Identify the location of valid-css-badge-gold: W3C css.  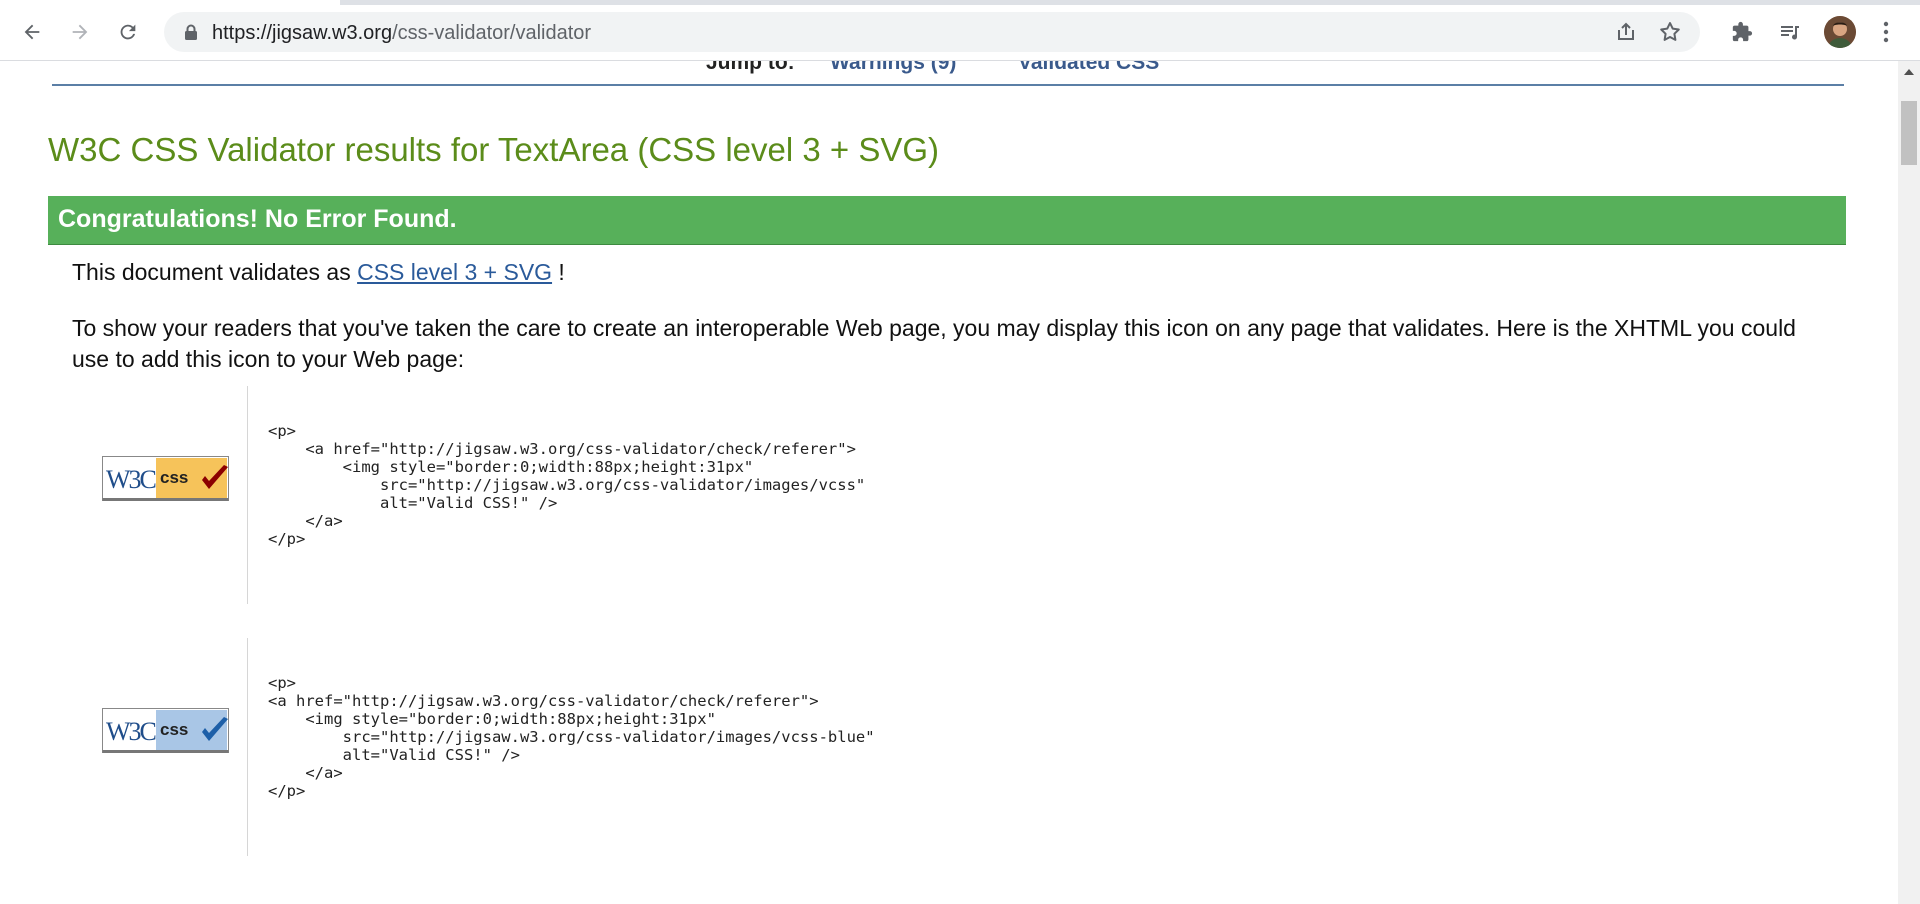
(167, 479).